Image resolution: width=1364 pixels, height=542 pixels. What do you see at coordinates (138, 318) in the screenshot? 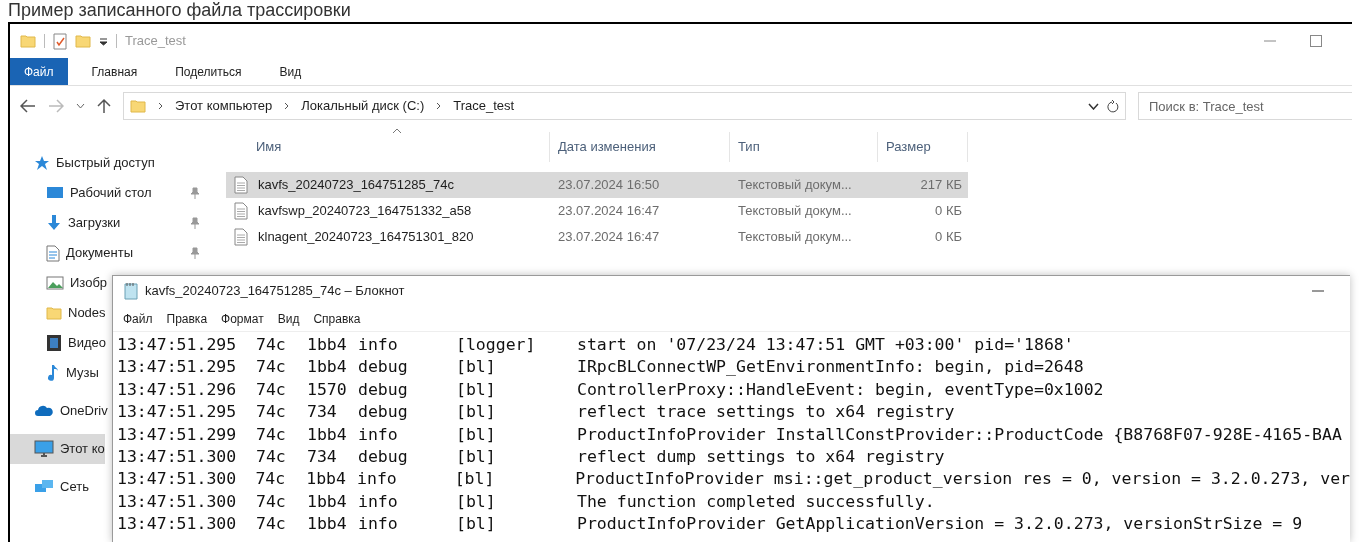
I see `menu-item: Файл` at bounding box center [138, 318].